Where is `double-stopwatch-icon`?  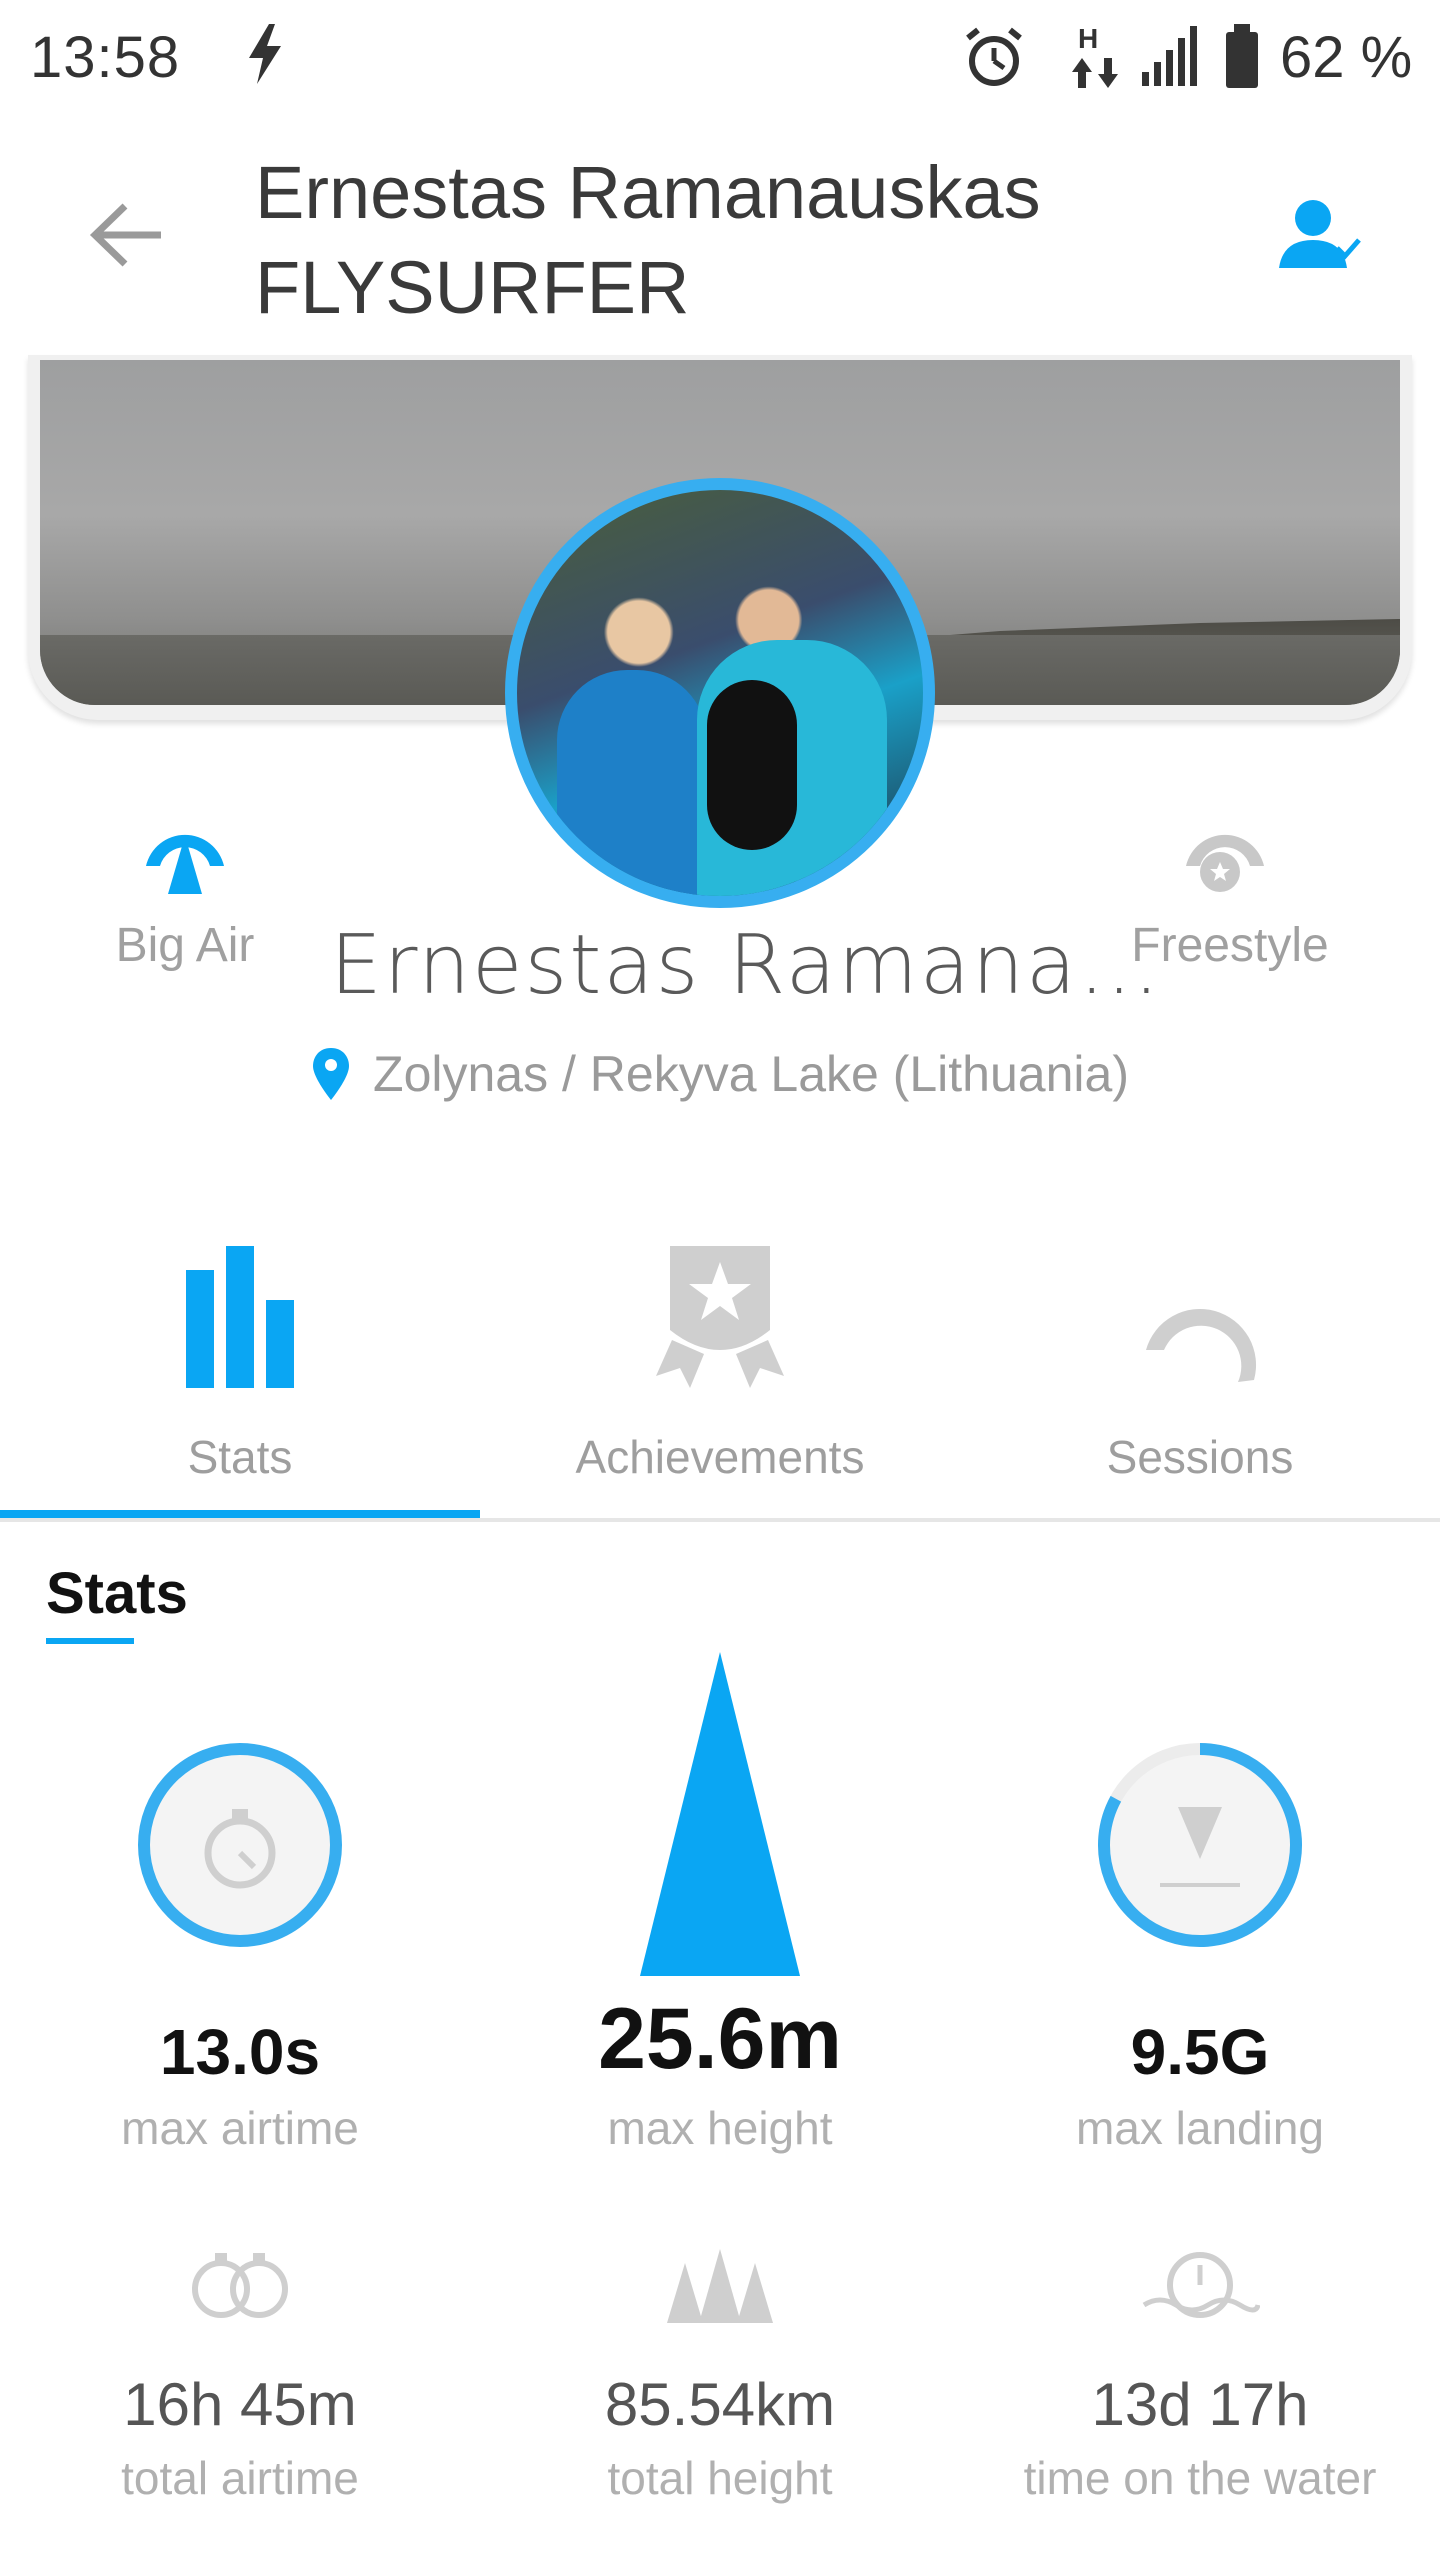 double-stopwatch-icon is located at coordinates (240, 2287).